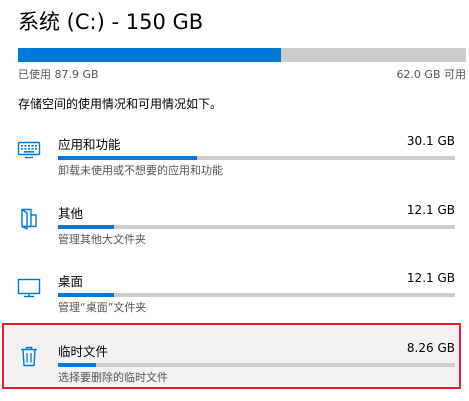 The height and width of the screenshot is (401, 469). I want to click on used-space-label: 已使用 87.9 GB, so click(58, 74).